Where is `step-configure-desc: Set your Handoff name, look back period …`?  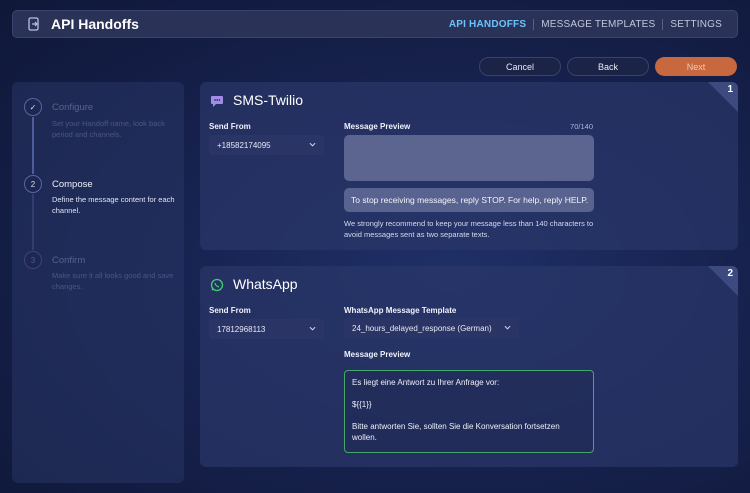
step-configure-desc: Set your Handoff name, look back period … is located at coordinates (108, 129).